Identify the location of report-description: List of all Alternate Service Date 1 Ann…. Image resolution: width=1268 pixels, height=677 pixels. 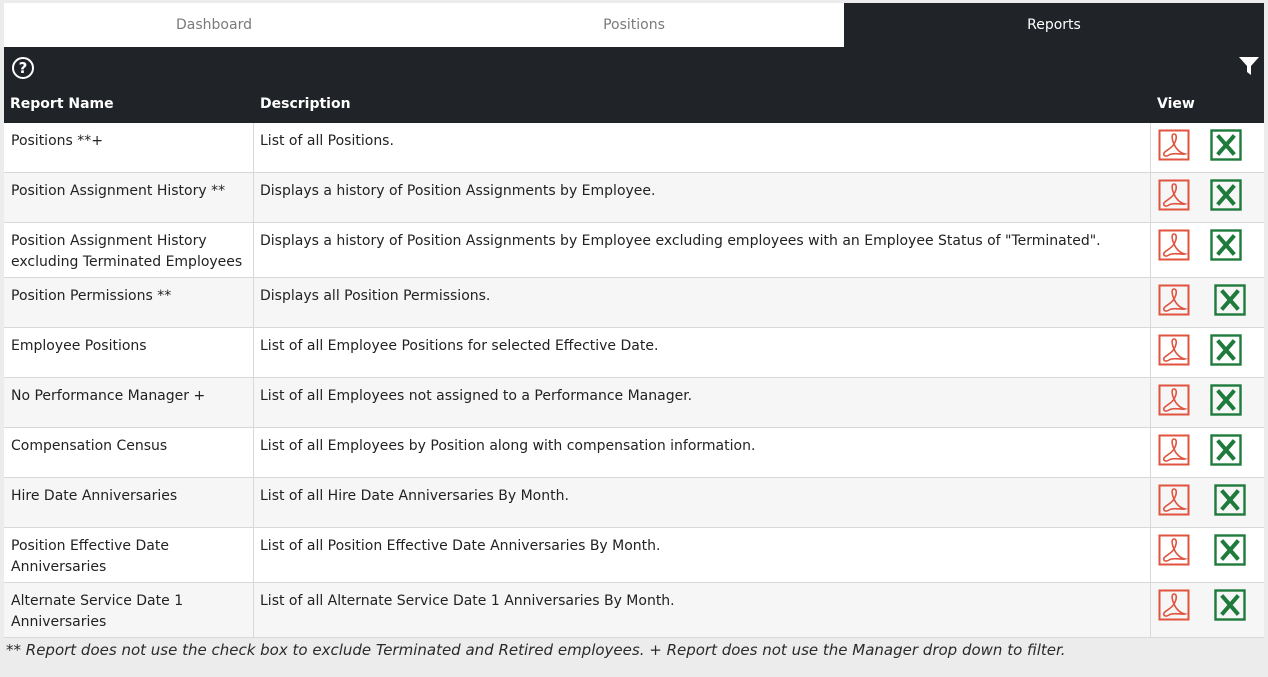
(702, 610).